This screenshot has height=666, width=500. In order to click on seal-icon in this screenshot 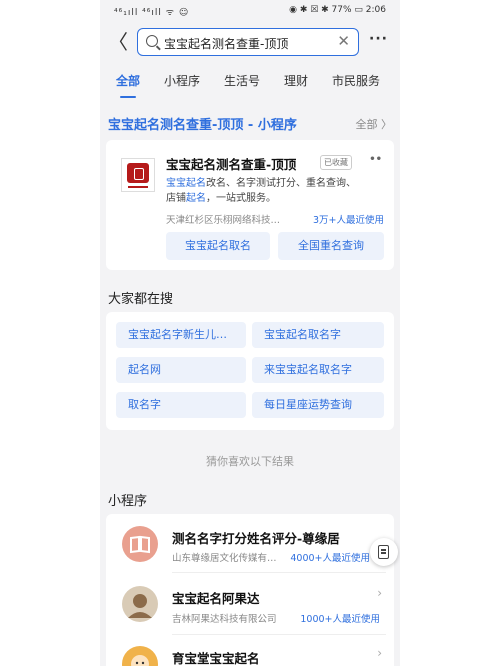, I will do `click(138, 173)`.